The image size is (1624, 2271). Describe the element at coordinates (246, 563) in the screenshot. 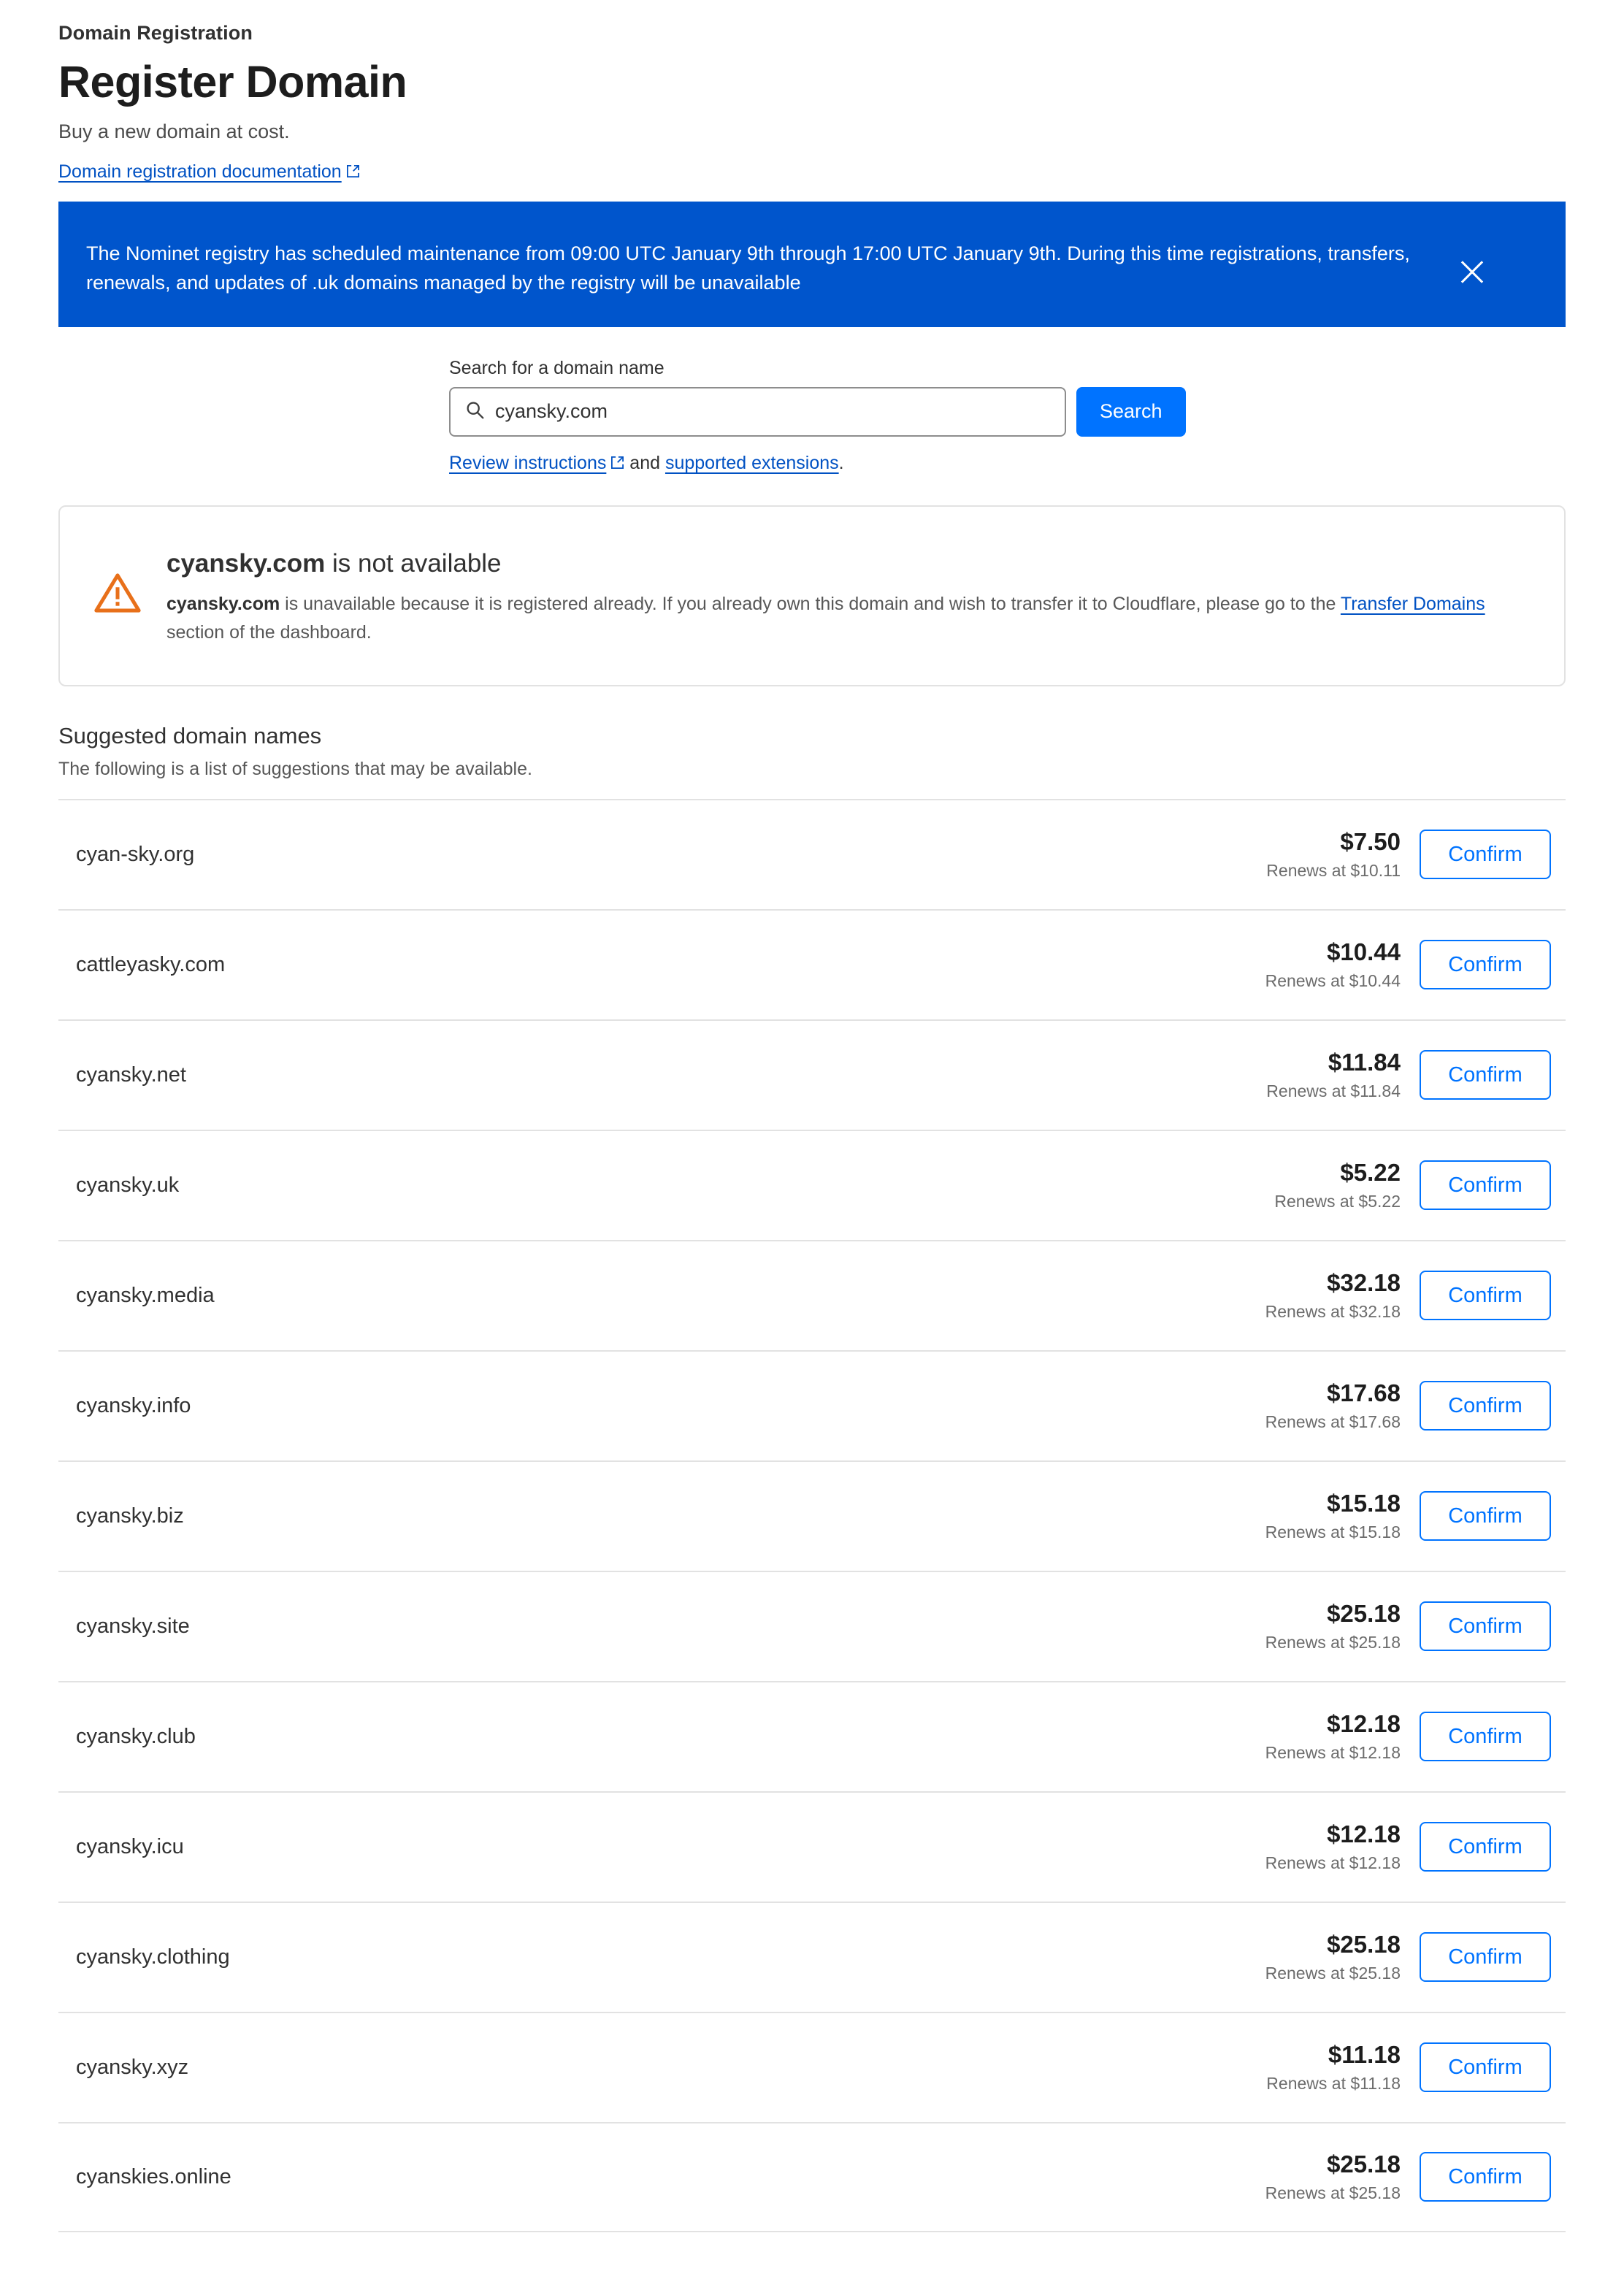

I see `domain-unavailable-title-domain: cyansky.com` at that location.